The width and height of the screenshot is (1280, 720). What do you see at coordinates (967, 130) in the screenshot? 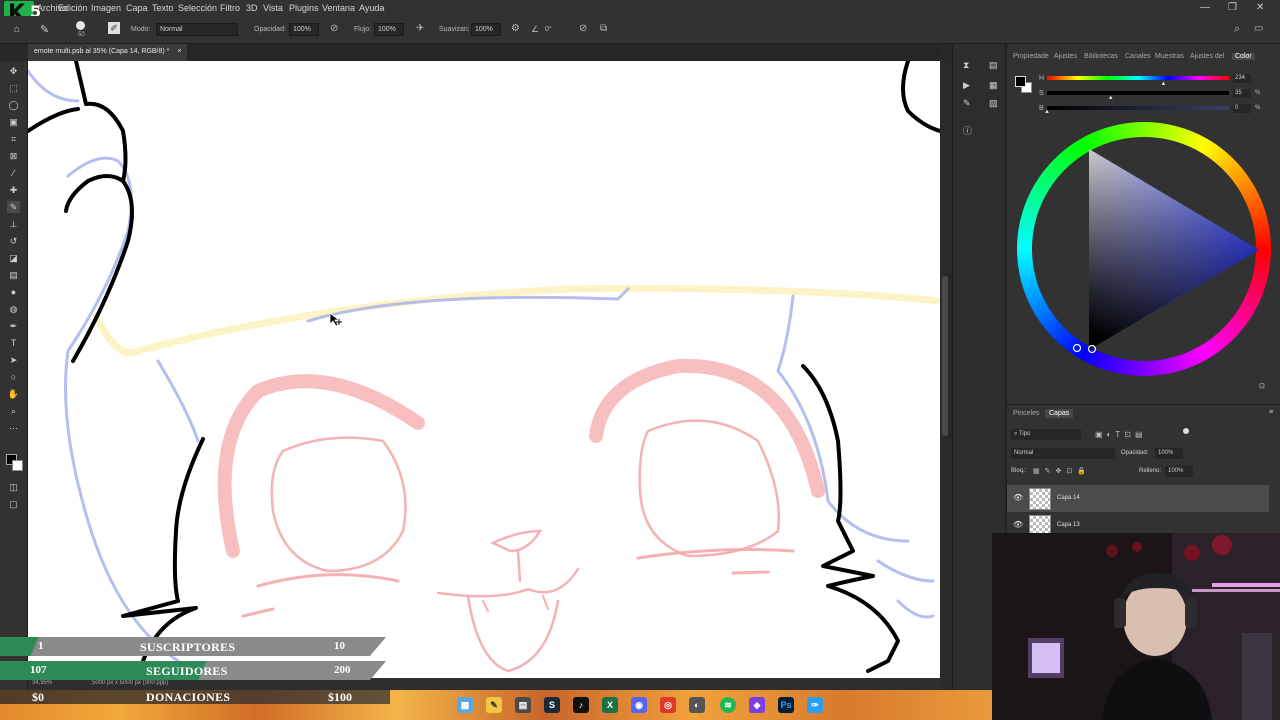
I see `info-panel-icon: ⓘ` at bounding box center [967, 130].